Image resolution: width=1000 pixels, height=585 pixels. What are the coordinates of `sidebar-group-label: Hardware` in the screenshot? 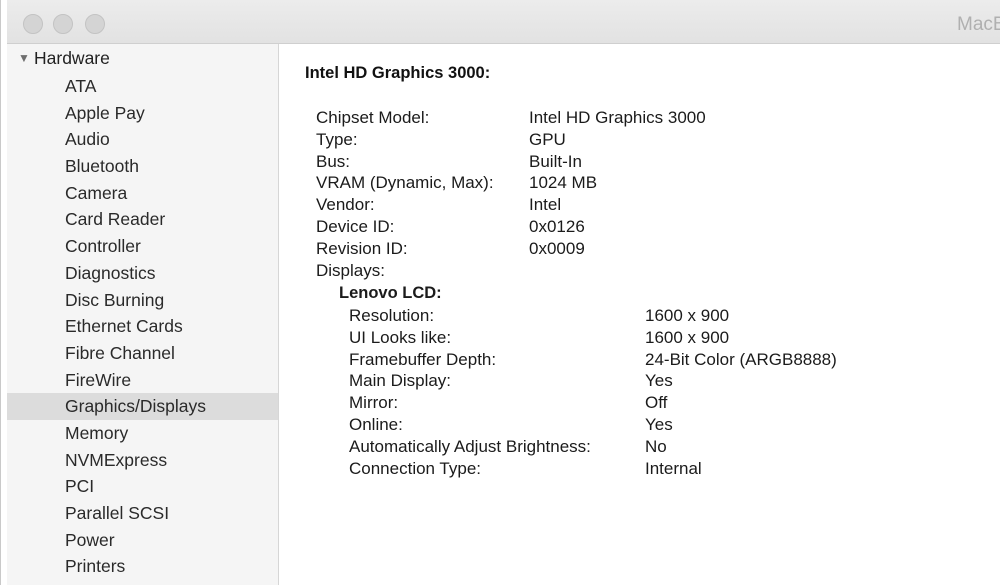 It's located at (72, 58).